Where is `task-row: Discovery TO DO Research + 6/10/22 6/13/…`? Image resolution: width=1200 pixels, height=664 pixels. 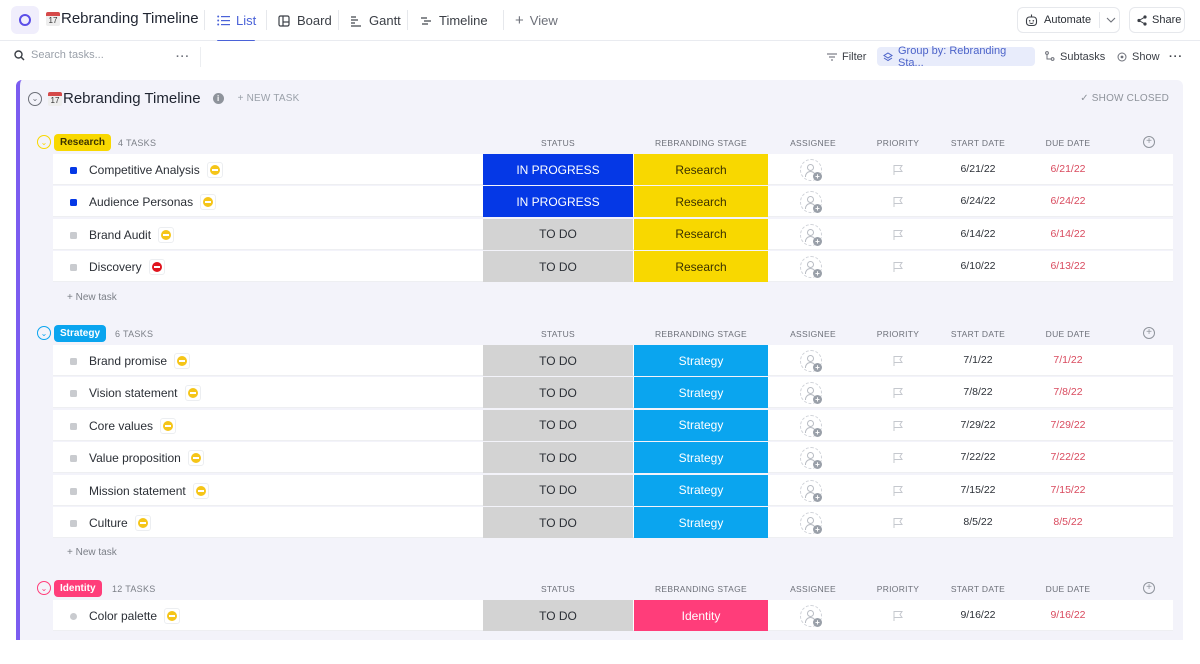
task-row: Discovery TO DO Research + 6/10/22 6/13/… is located at coordinates (613, 267).